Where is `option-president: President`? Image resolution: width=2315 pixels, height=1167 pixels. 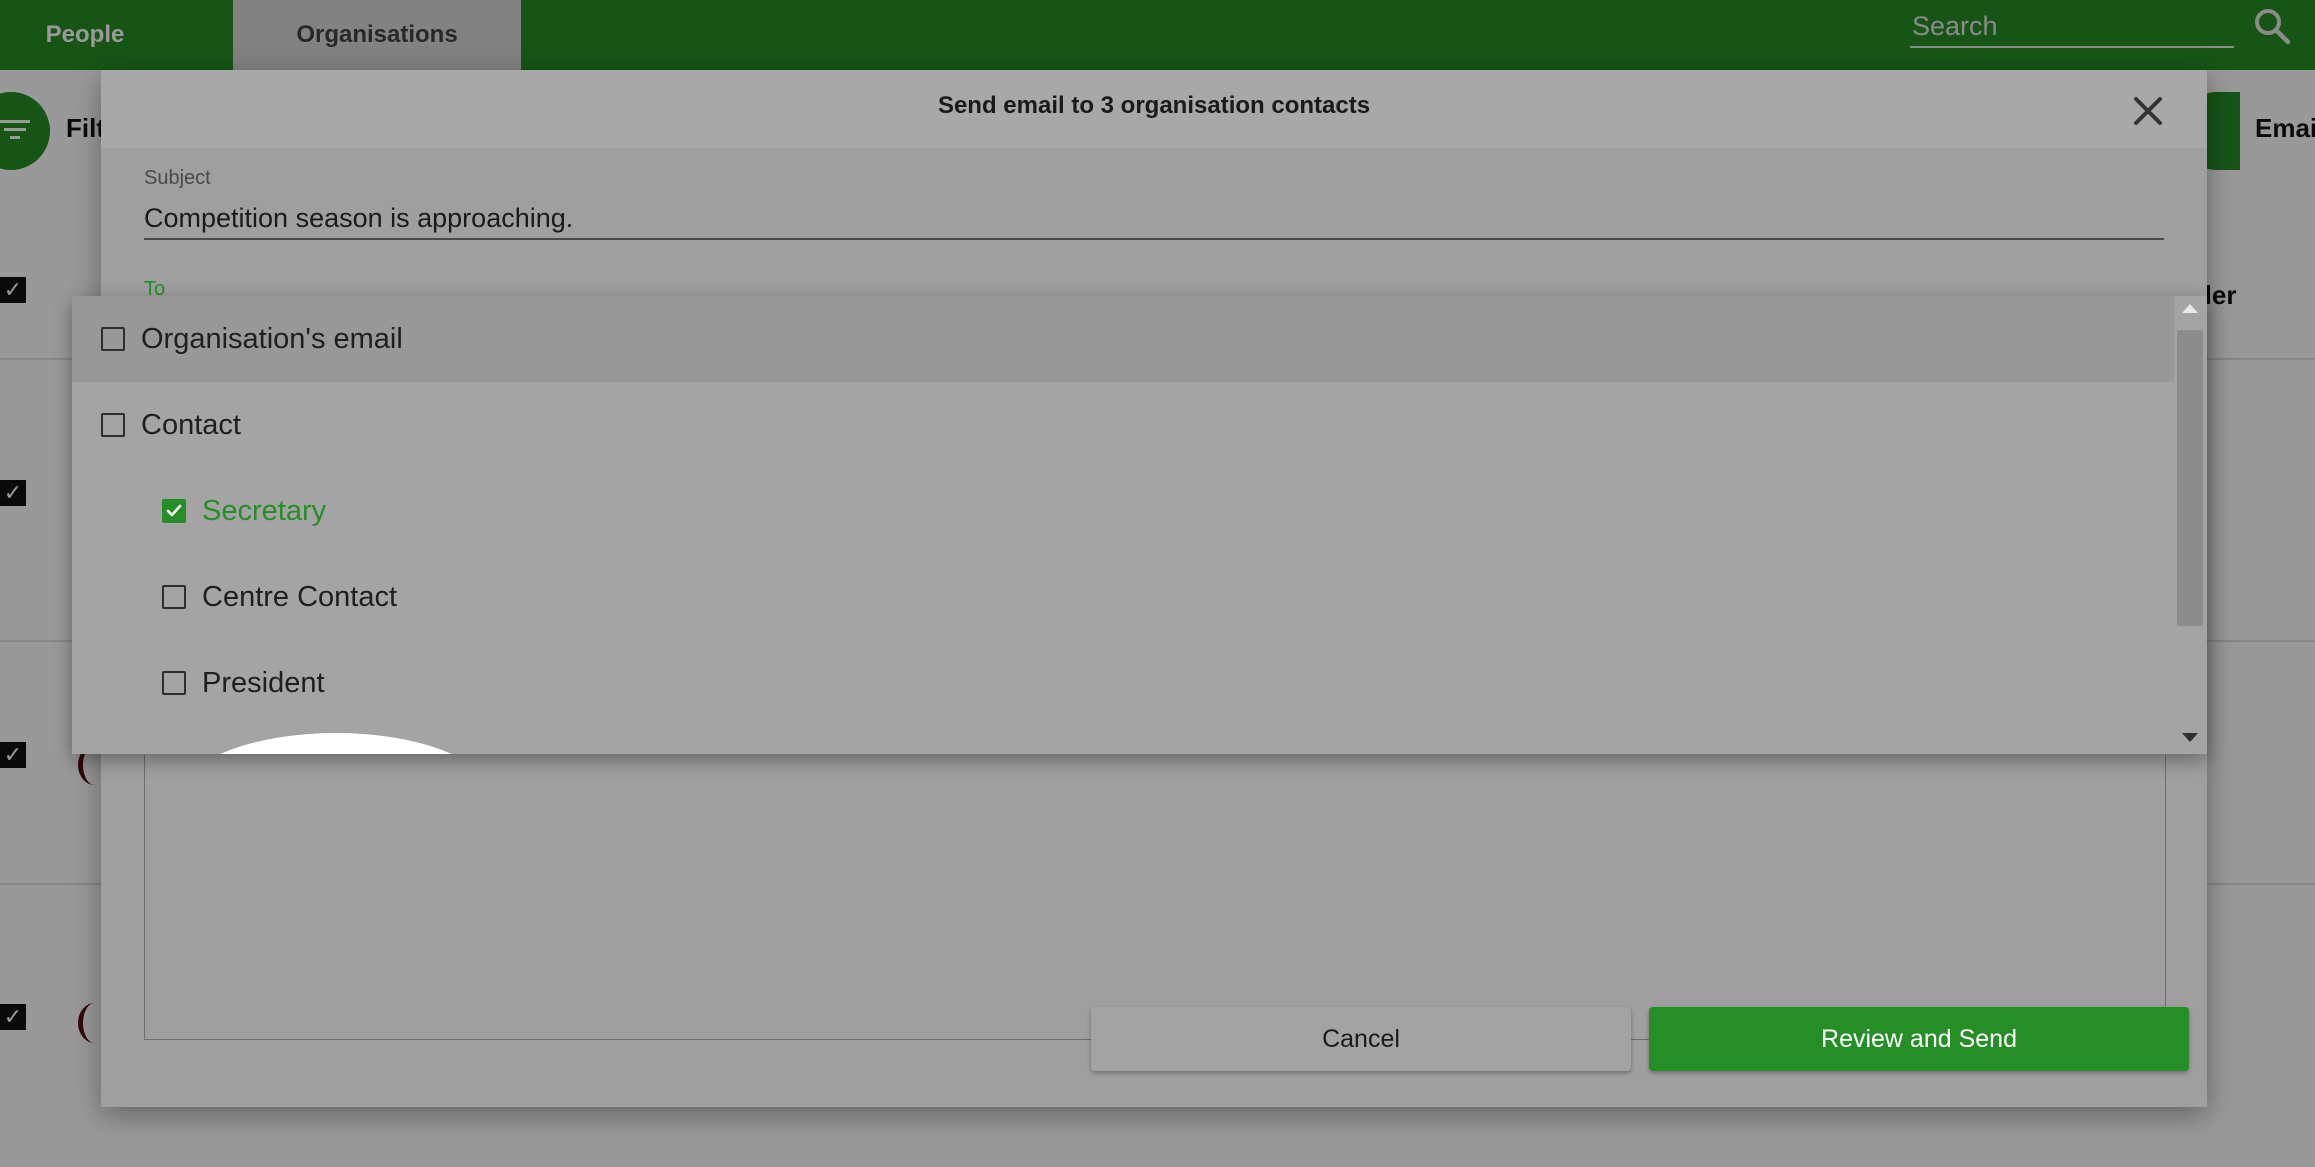
option-president: President is located at coordinates (1139, 683).